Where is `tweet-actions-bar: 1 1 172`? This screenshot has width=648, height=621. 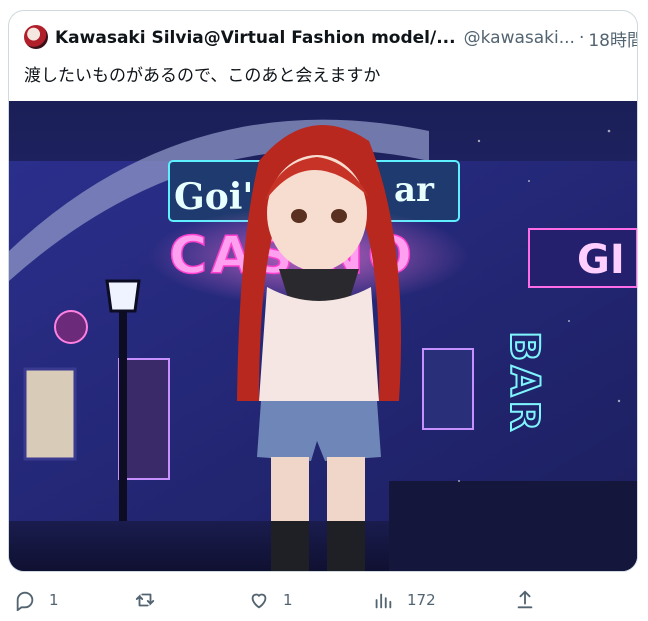
tweet-actions-bar: 1 1 172 is located at coordinates (324, 600).